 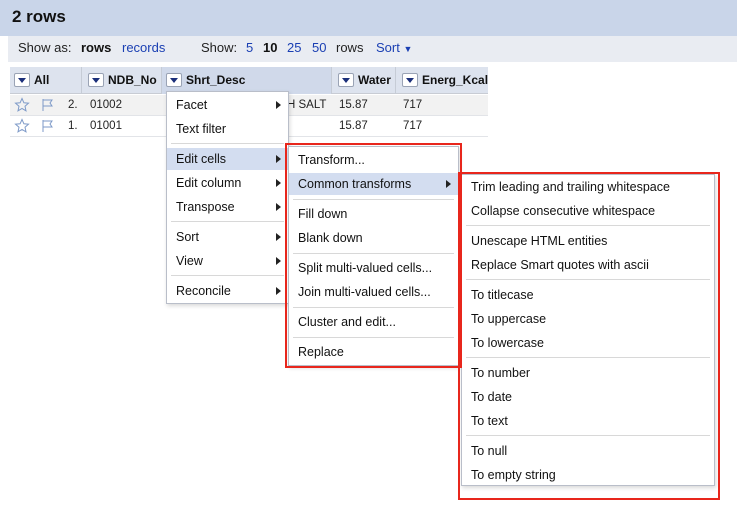 I want to click on column-label: All, so click(x=42, y=80).